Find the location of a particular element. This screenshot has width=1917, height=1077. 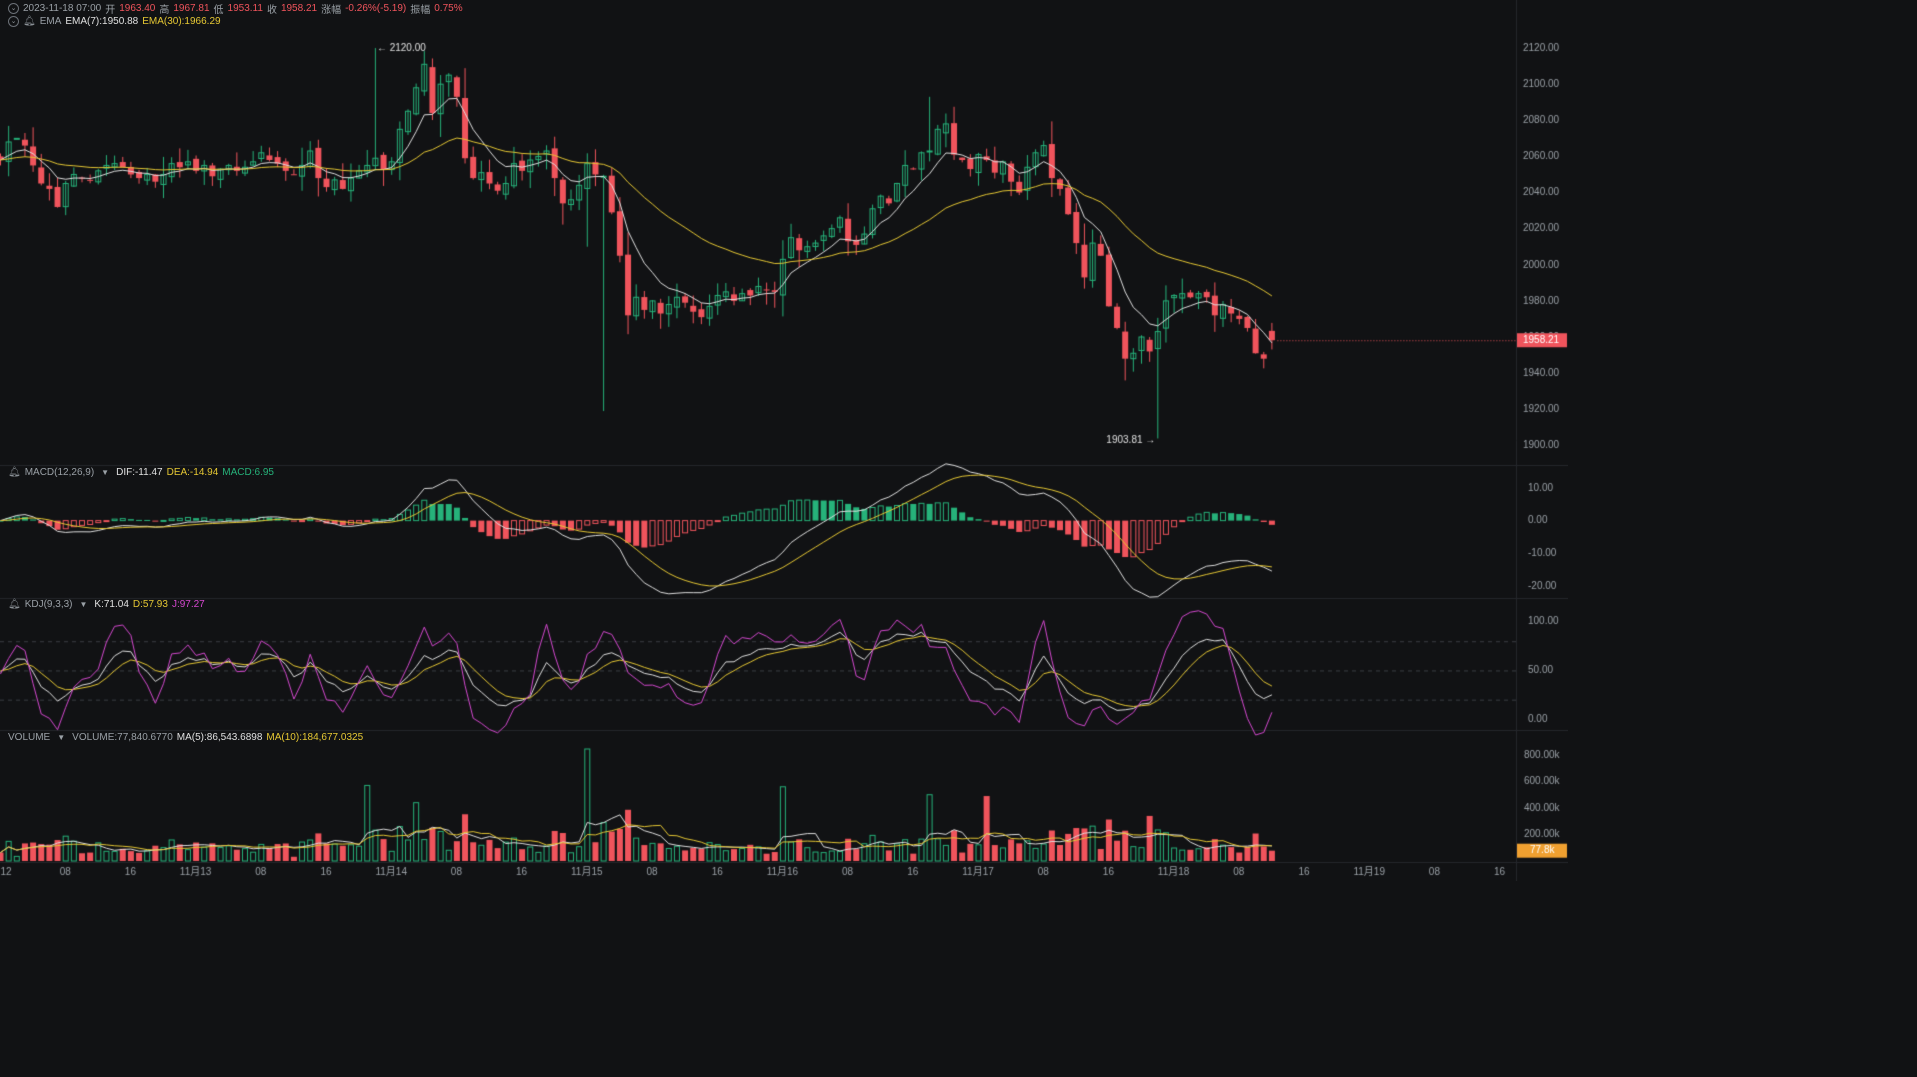

close-value: 1958.21 is located at coordinates (299, 8).